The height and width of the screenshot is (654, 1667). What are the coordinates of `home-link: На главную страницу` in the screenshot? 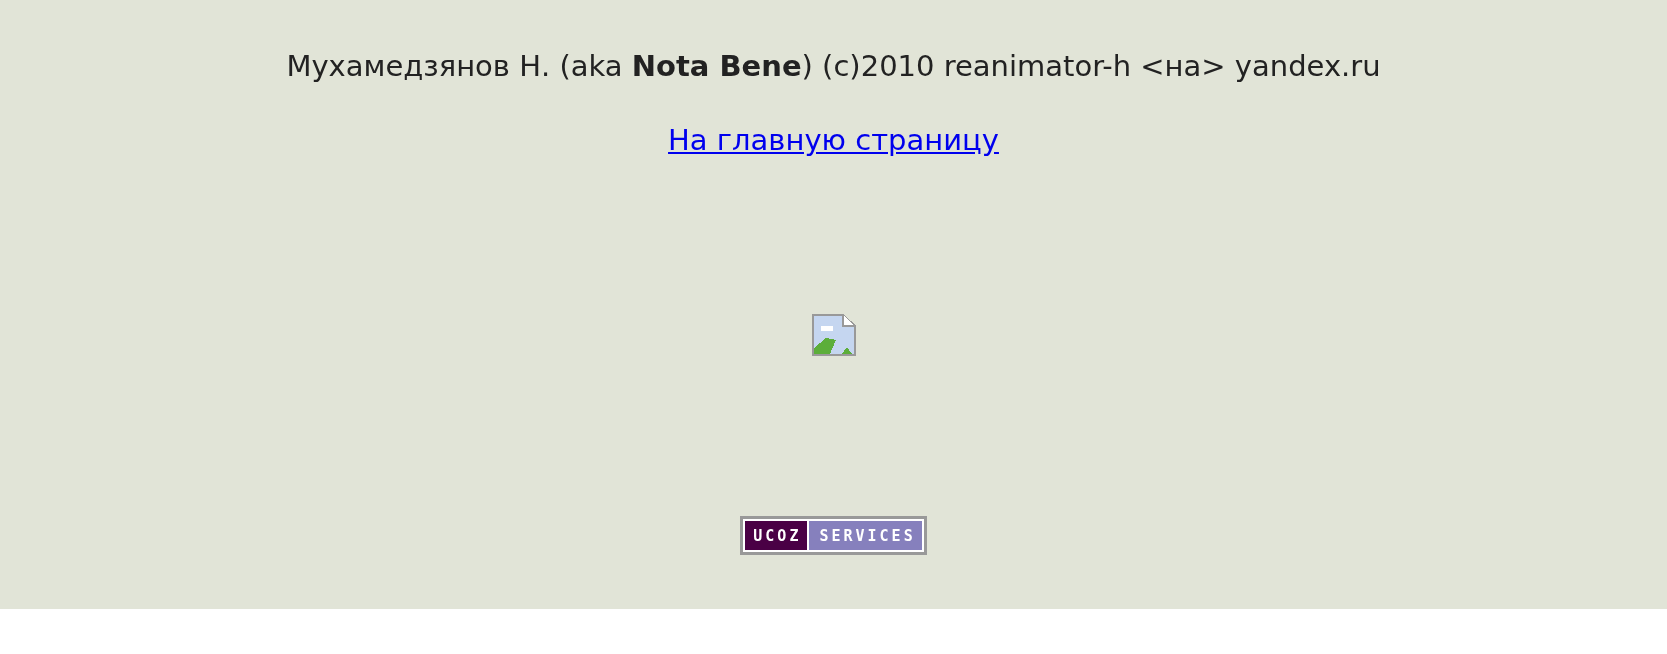 It's located at (833, 140).